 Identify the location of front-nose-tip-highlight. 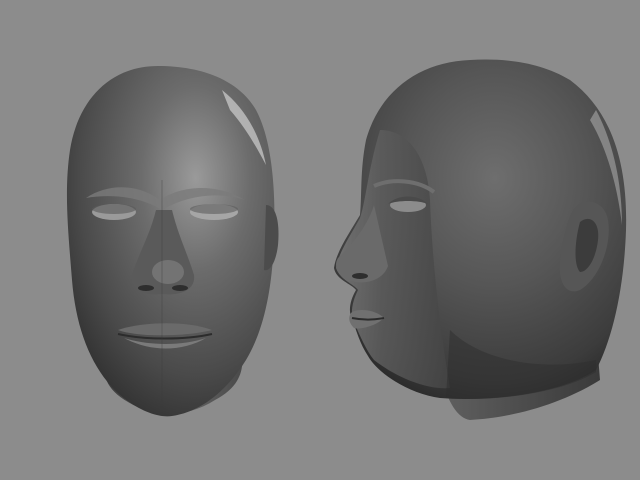
(168, 272).